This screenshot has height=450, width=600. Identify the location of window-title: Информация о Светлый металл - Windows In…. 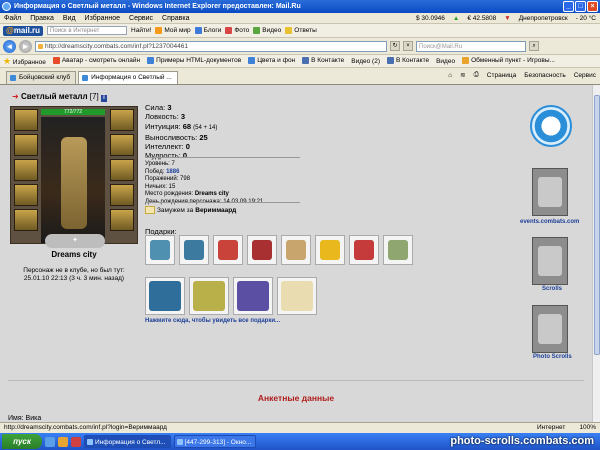
(157, 6).